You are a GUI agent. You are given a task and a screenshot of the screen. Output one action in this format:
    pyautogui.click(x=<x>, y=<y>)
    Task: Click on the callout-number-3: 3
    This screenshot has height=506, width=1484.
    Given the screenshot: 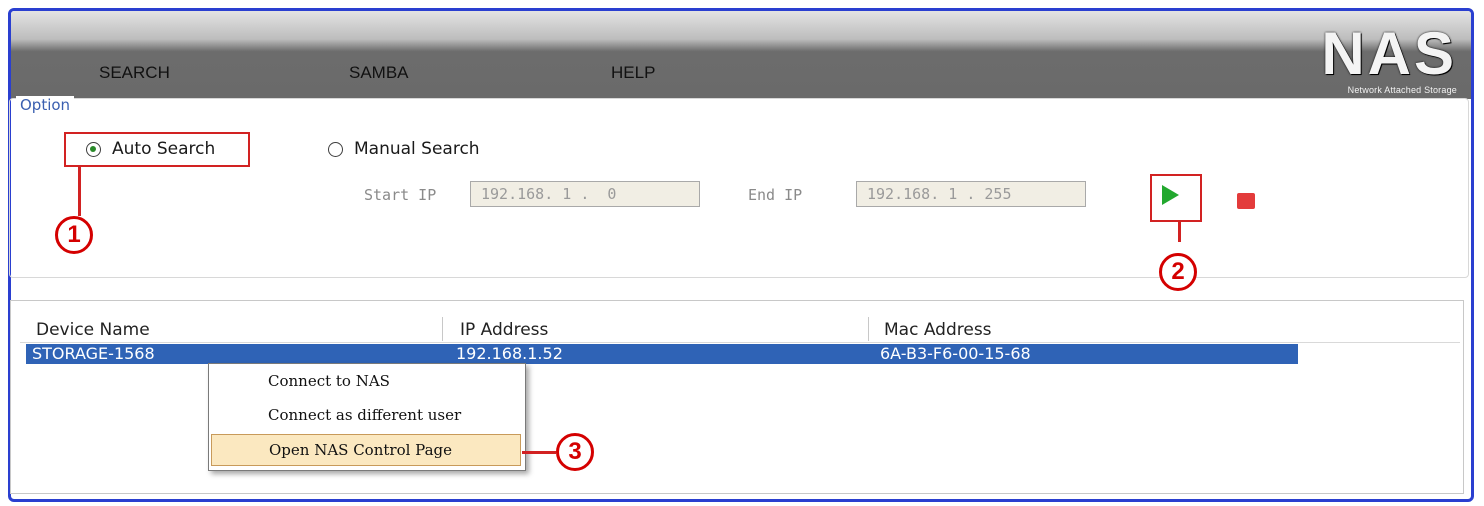 What is the action you would take?
    pyautogui.click(x=575, y=452)
    